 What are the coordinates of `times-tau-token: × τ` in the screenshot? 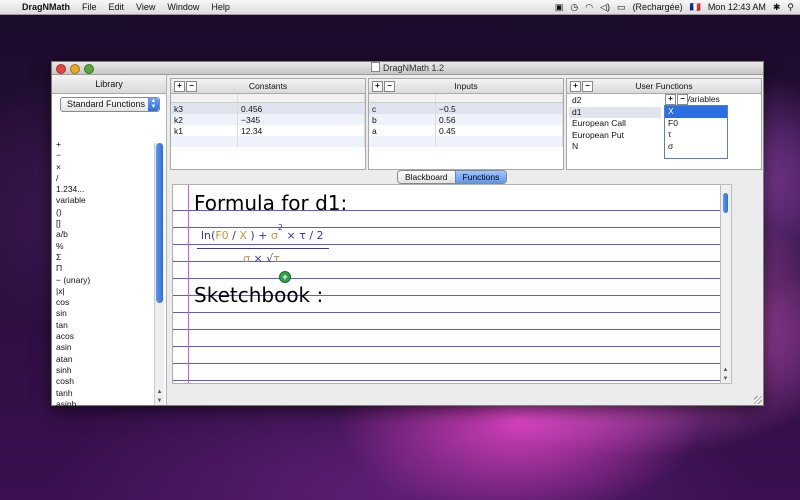 It's located at (294, 235).